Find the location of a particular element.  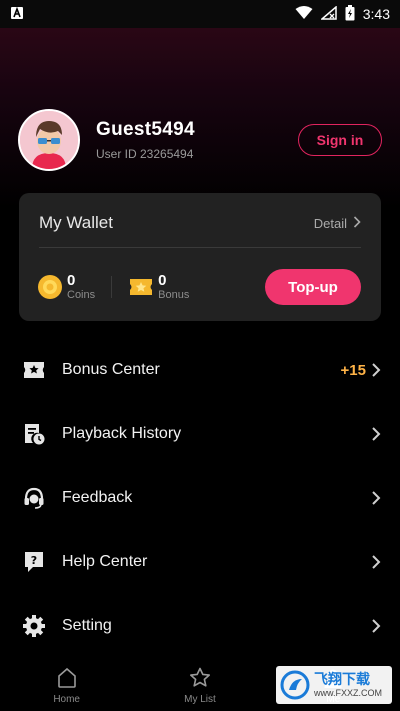

bonus-balance: 0 Bonus is located at coordinates (158, 287).